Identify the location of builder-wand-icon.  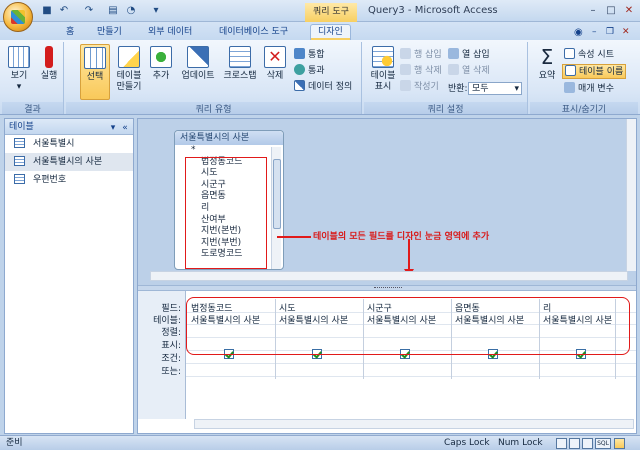
(405, 85).